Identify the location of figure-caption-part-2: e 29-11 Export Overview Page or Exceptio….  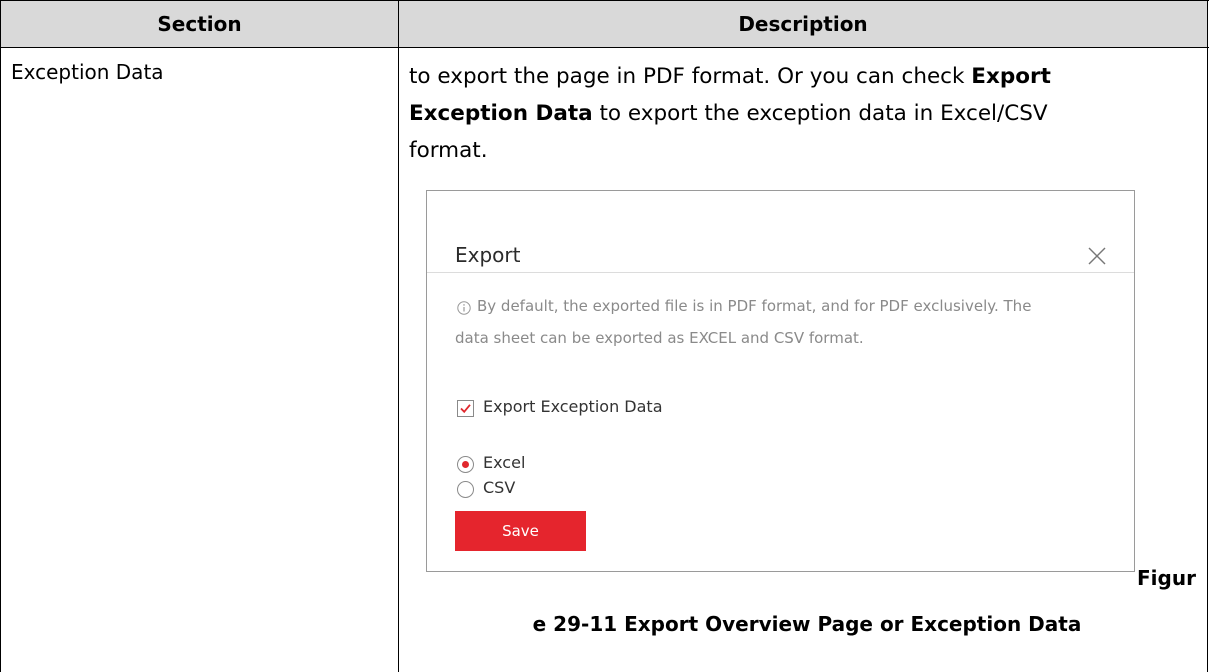
(807, 624).